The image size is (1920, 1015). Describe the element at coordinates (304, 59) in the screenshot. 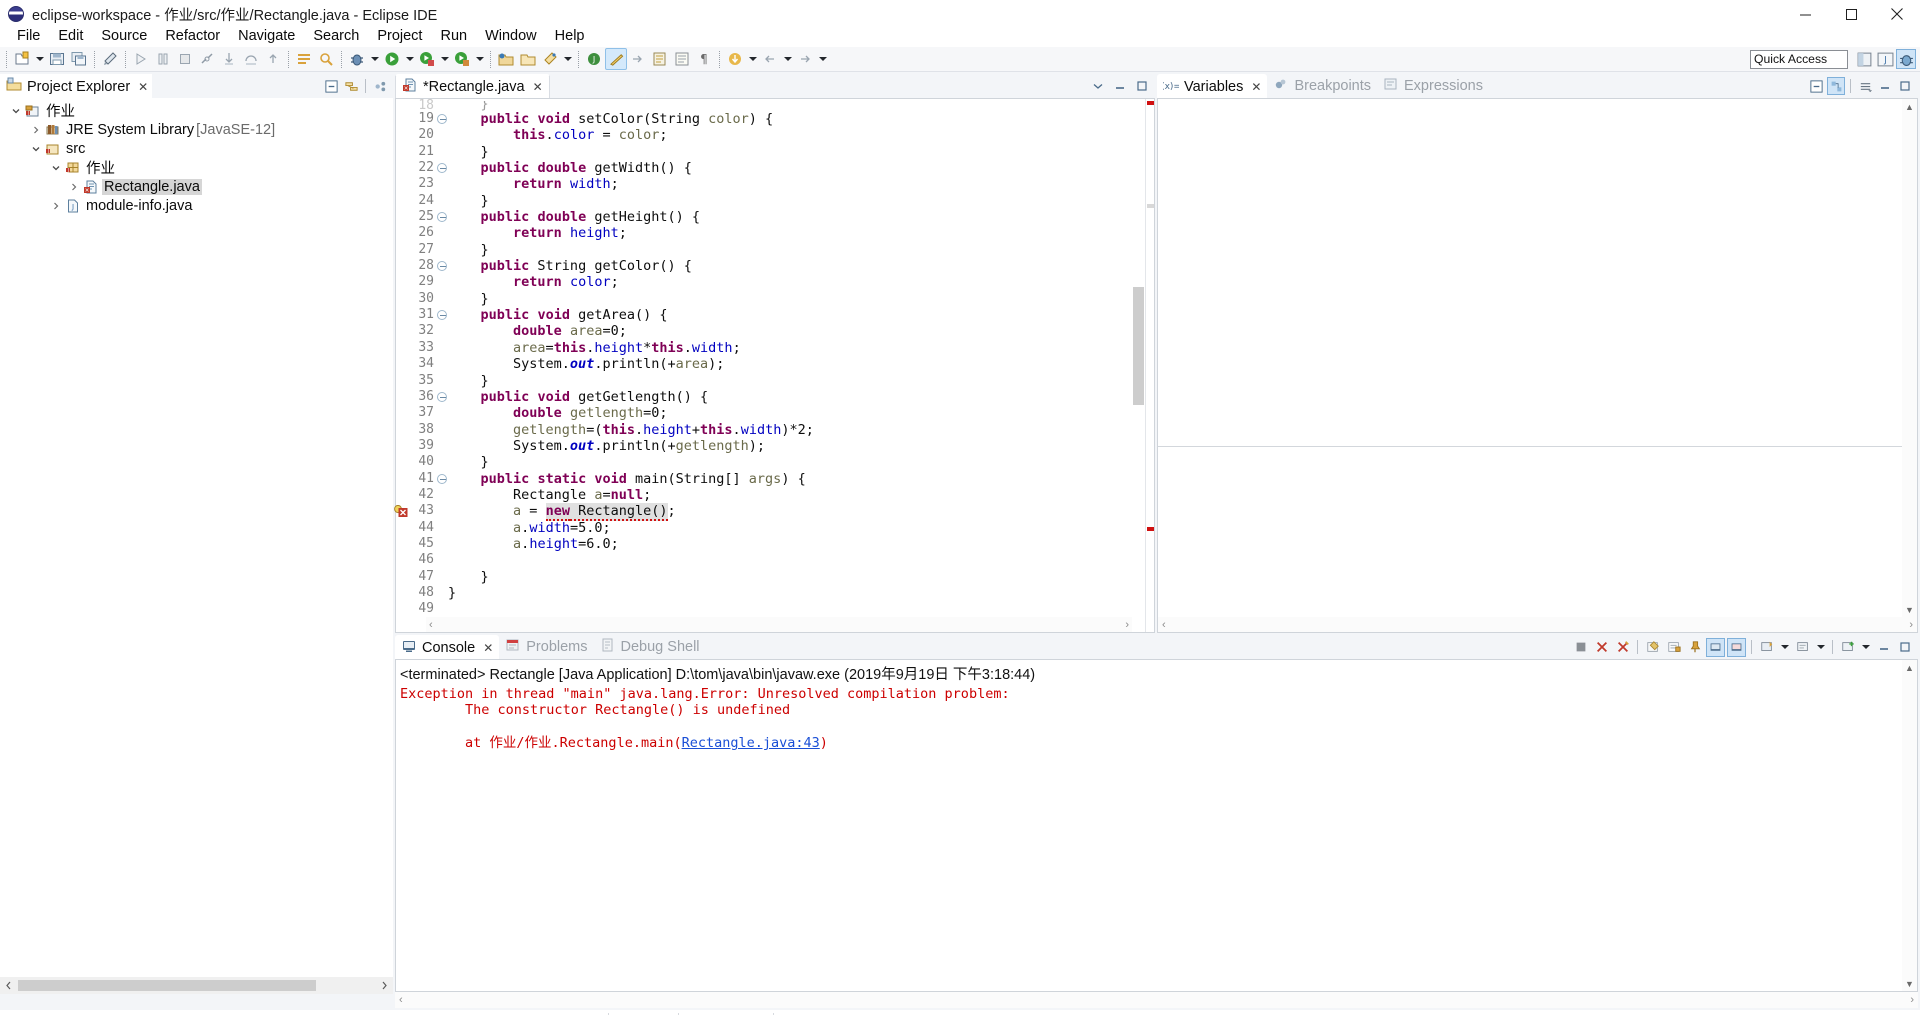

I see `open-type-icon` at that location.